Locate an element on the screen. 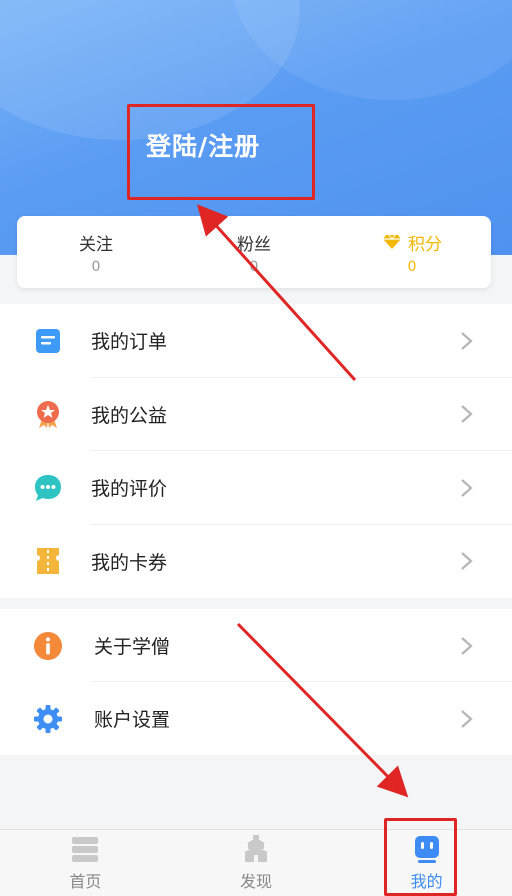 The height and width of the screenshot is (896, 512). home-stack-icon is located at coordinates (85, 849).